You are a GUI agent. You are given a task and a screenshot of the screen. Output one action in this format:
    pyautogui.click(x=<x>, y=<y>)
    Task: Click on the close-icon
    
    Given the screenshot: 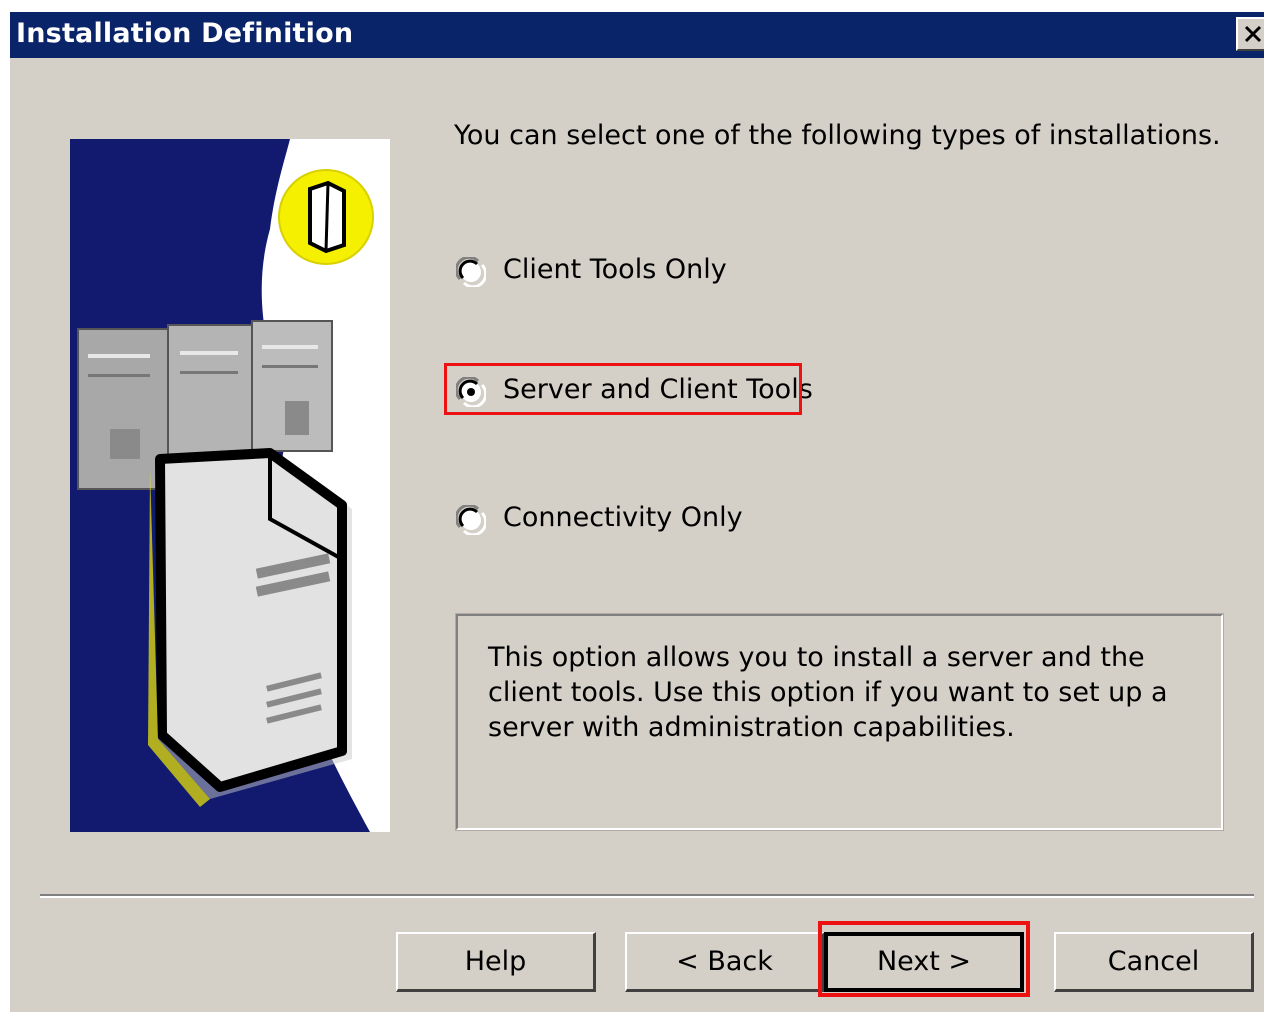 What is the action you would take?
    pyautogui.click(x=1253, y=34)
    